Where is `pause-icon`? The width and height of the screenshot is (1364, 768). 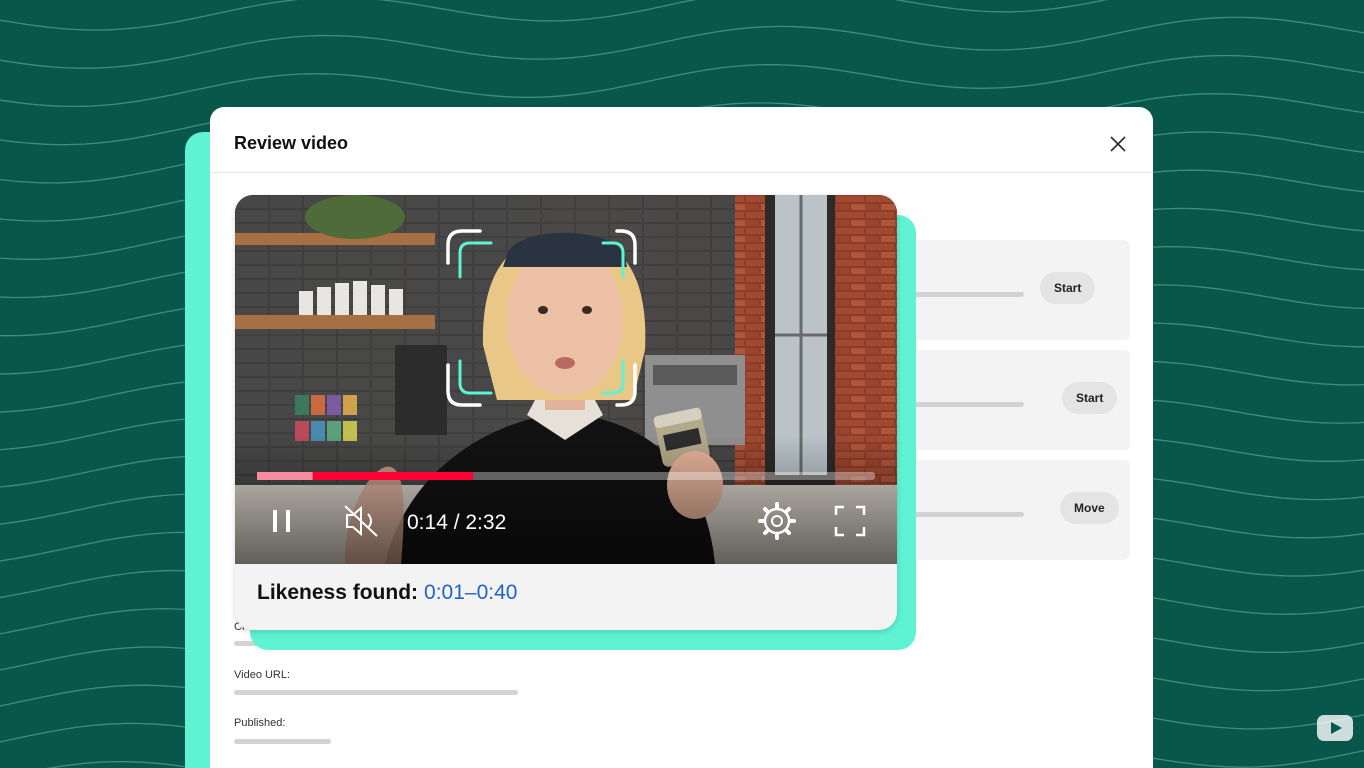
pause-icon is located at coordinates (275, 521).